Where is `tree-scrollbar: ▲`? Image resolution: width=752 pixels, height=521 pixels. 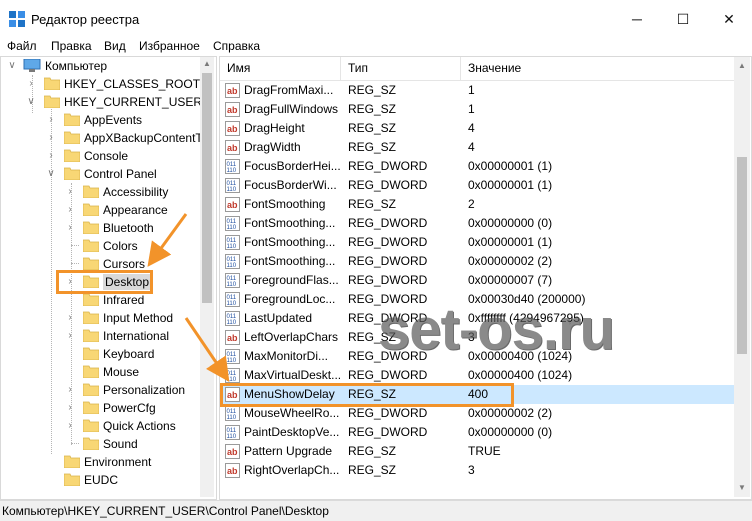
tree-scrollbar: ▲ is located at coordinates (207, 277).